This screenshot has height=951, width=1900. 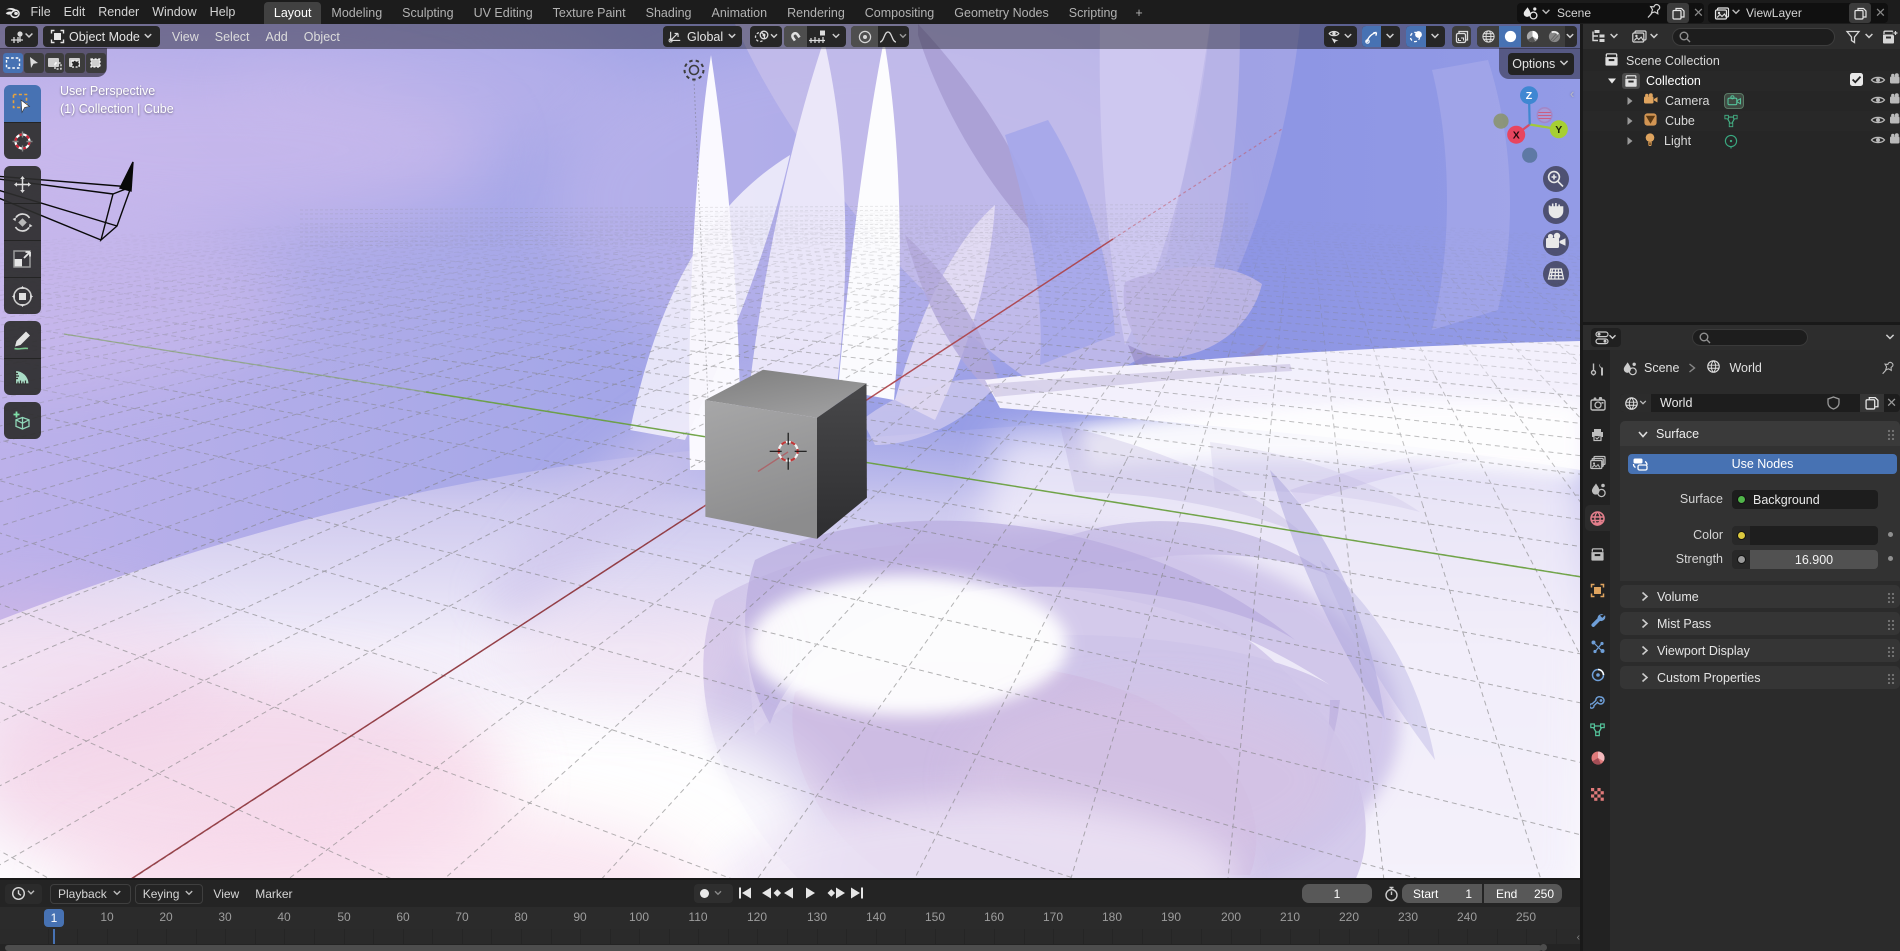 What do you see at coordinates (1558, 130) in the screenshot?
I see `svg-text: Y` at bounding box center [1558, 130].